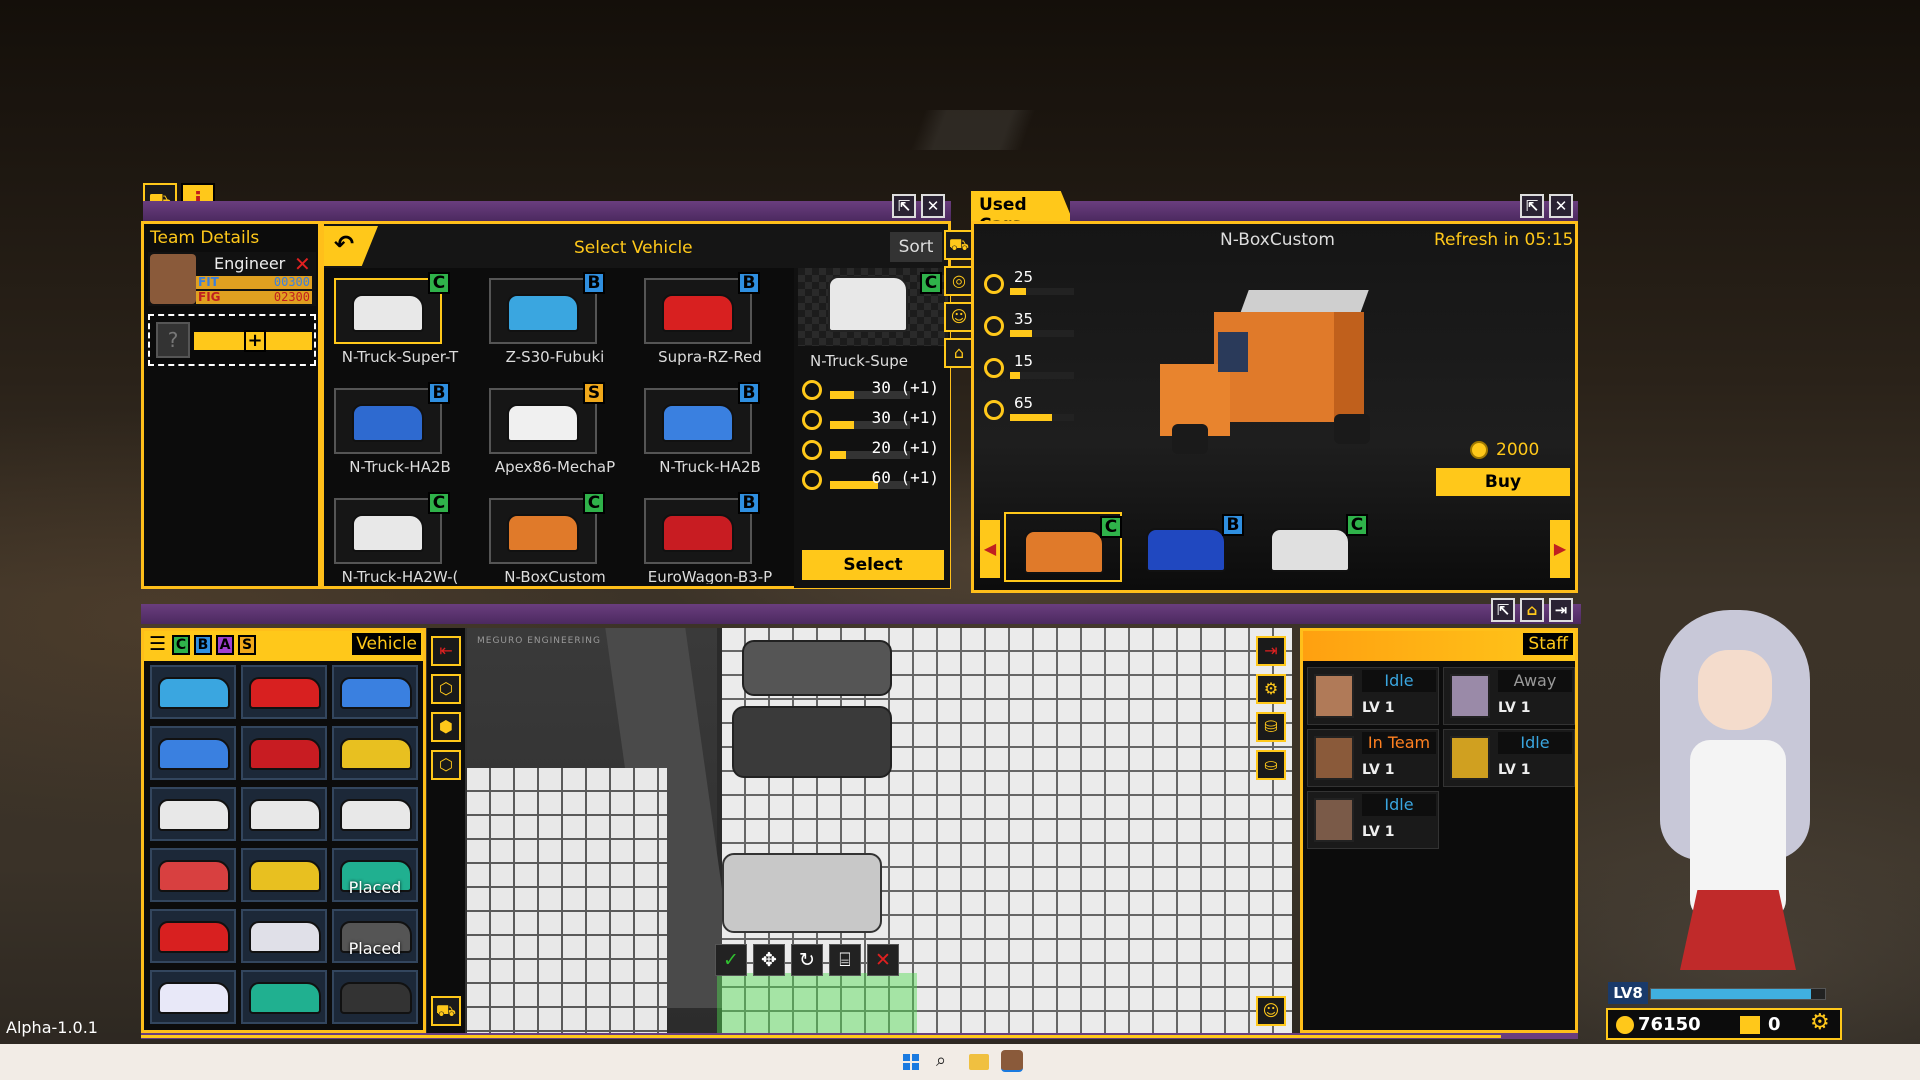 The width and height of the screenshot is (1920, 1080). I want to click on cancel-placement-button: ✕, so click(883, 960).